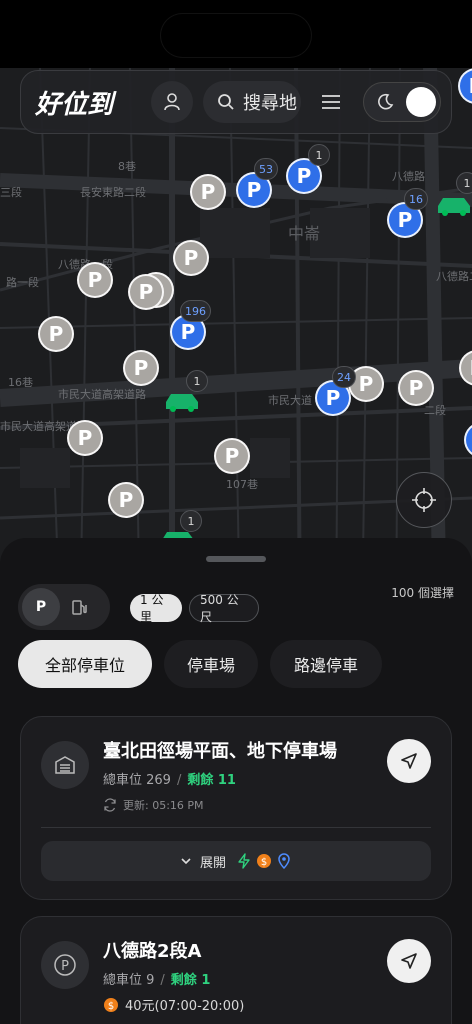  I want to click on fuel-type-button, so click(79, 607).